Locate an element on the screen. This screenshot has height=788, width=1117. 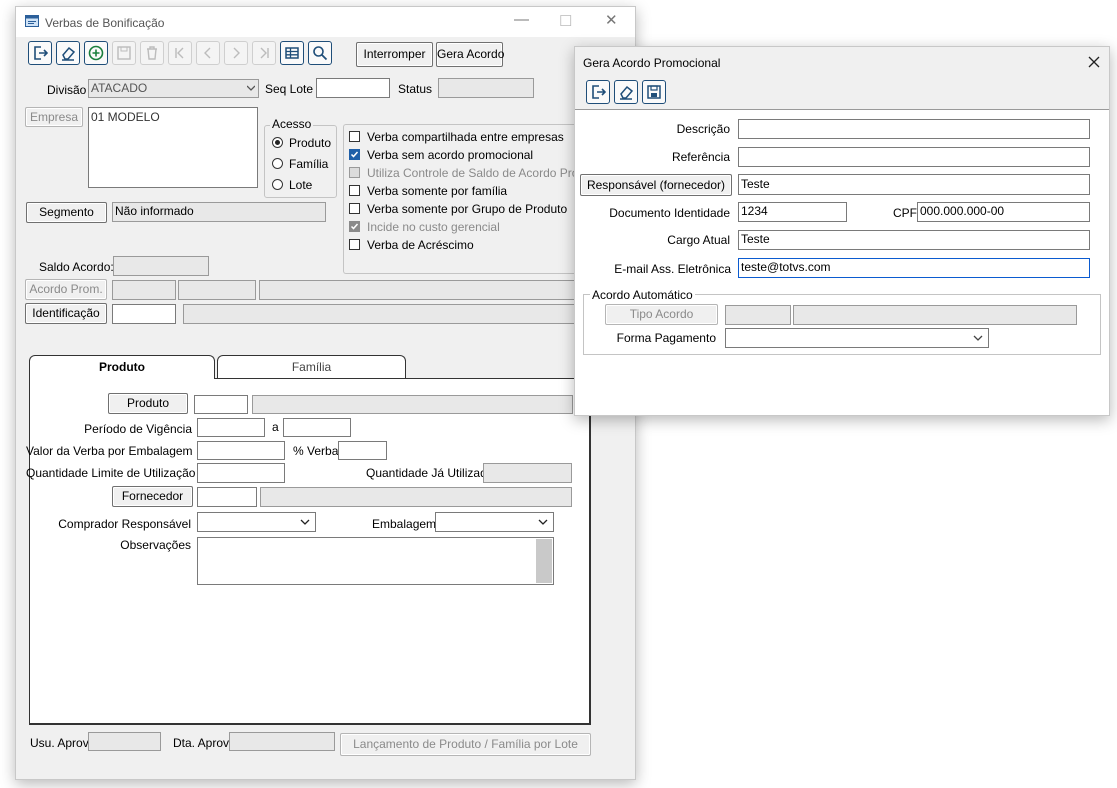
produto-button: Produto is located at coordinates (148, 403).